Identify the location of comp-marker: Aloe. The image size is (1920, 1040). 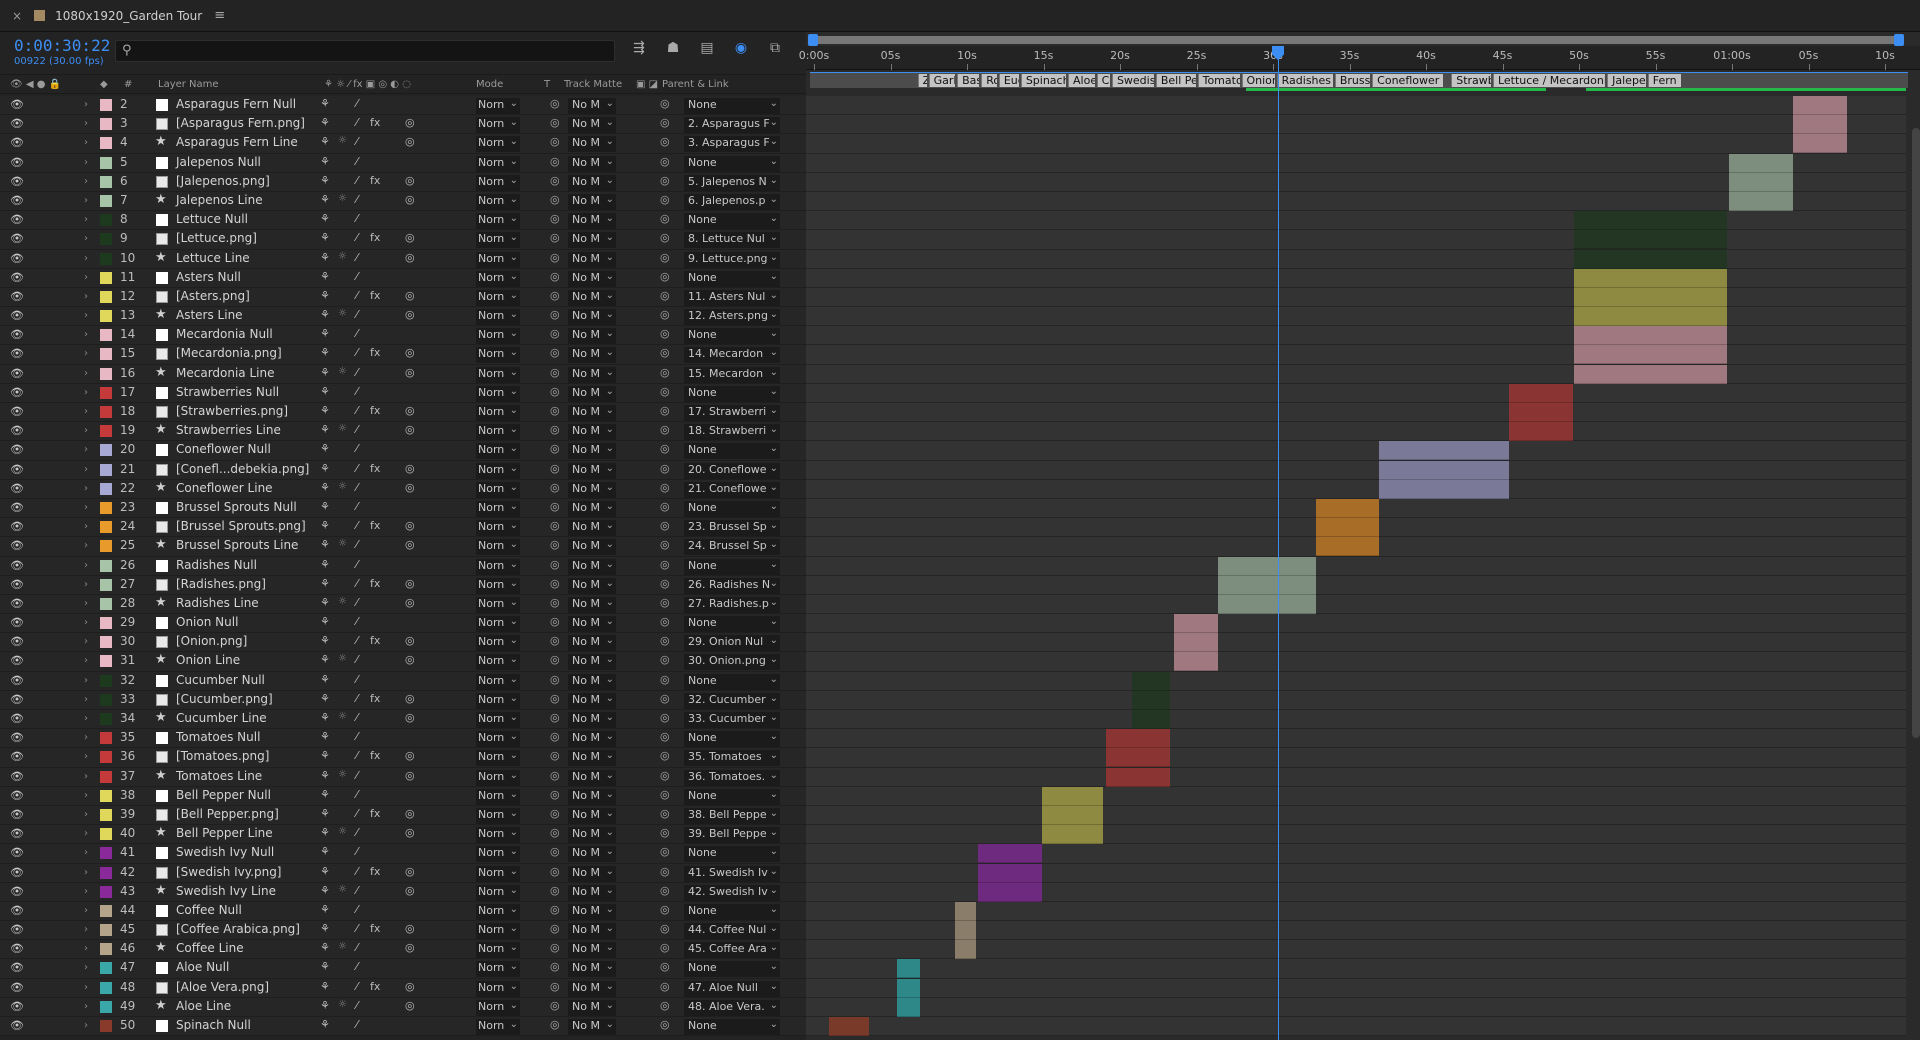
(1081, 80).